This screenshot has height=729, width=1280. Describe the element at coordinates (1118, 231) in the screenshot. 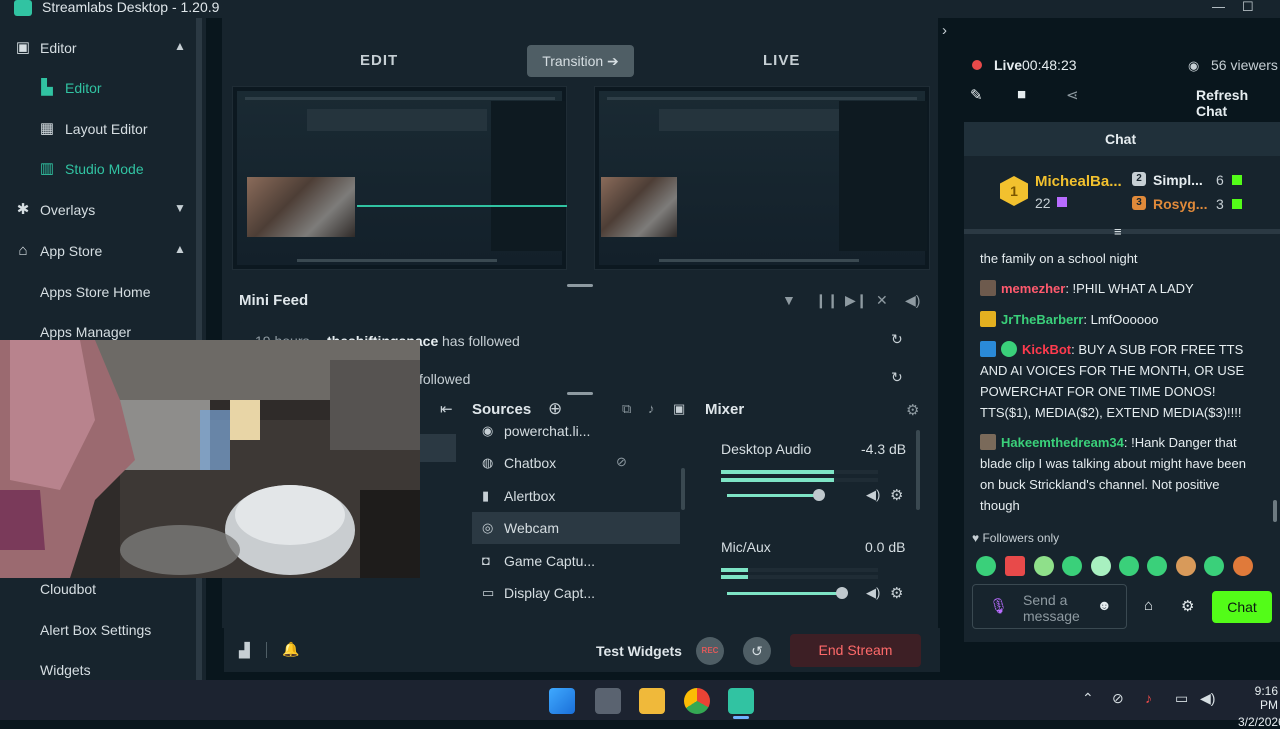

I see `pin-icon: ≡` at that location.